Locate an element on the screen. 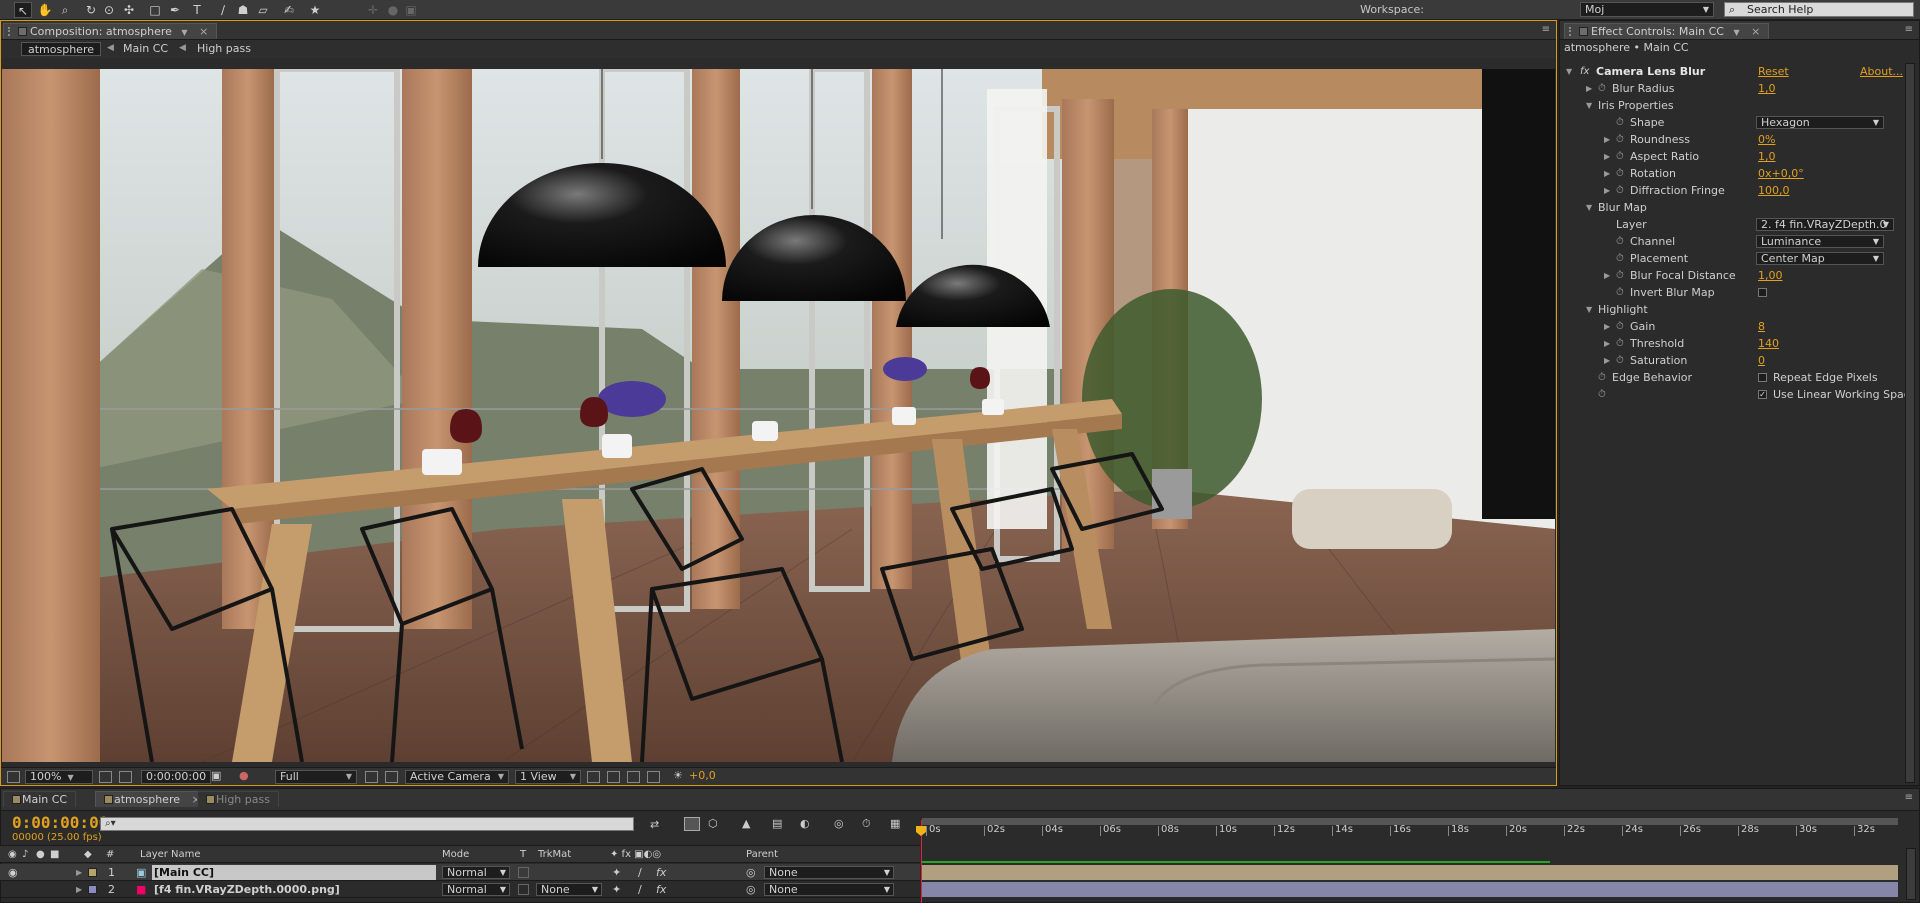 The height and width of the screenshot is (903, 1920). label-color-swatch is located at coordinates (92, 872).